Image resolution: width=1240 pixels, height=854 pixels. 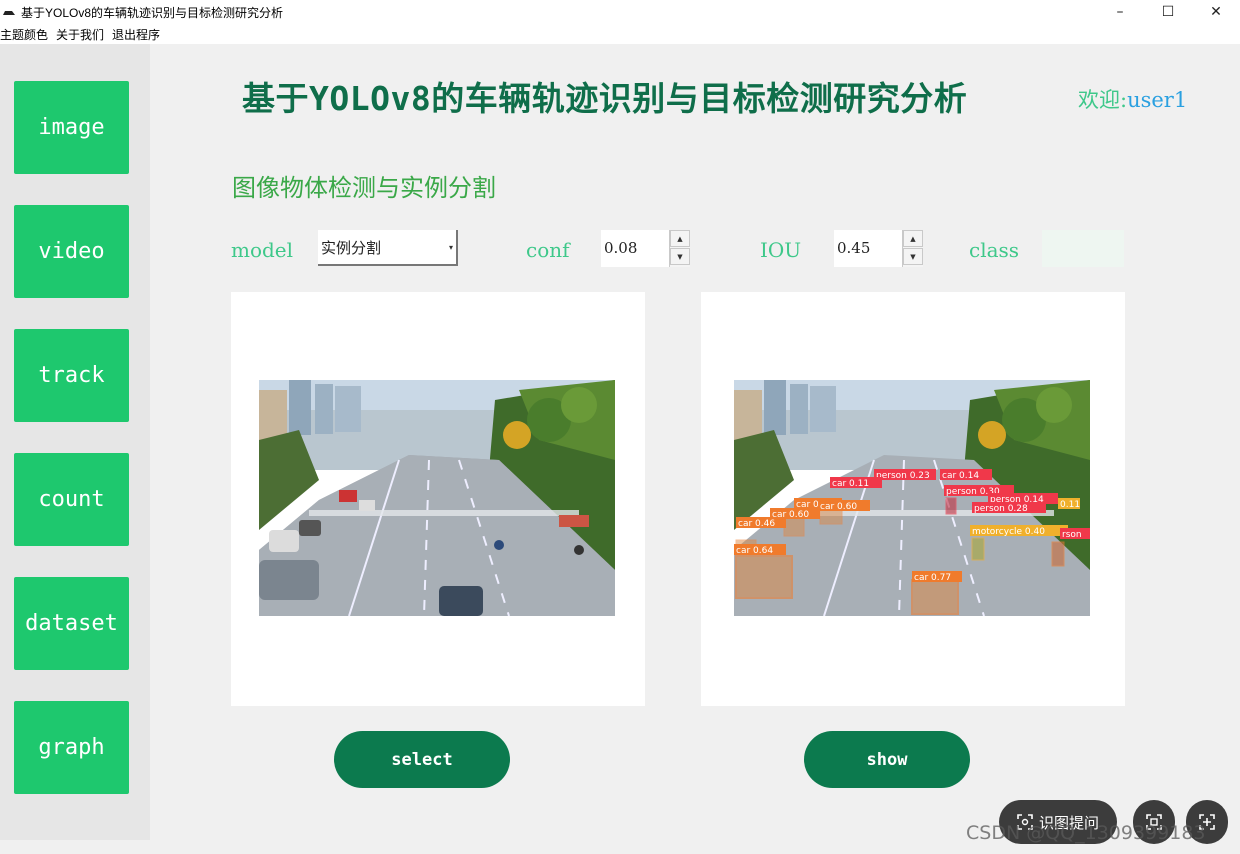 What do you see at coordinates (364, 188) in the screenshot?
I see `section-title: 图像物体检测与实例分割` at bounding box center [364, 188].